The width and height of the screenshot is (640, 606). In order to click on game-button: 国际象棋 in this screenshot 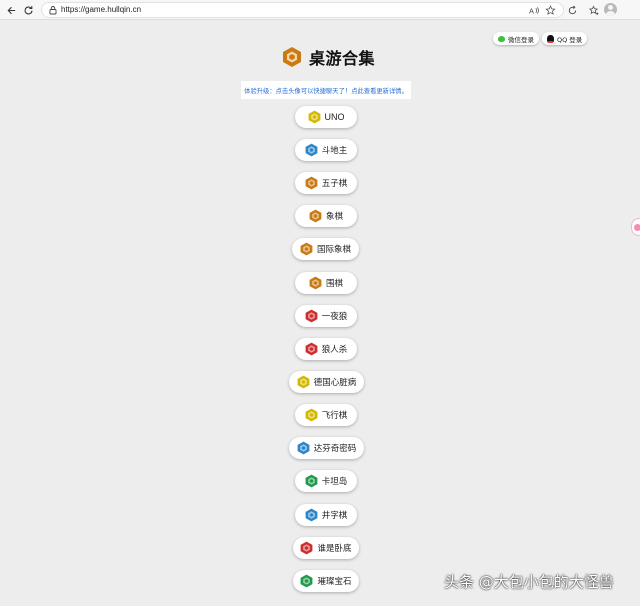, I will do `click(325, 249)`.